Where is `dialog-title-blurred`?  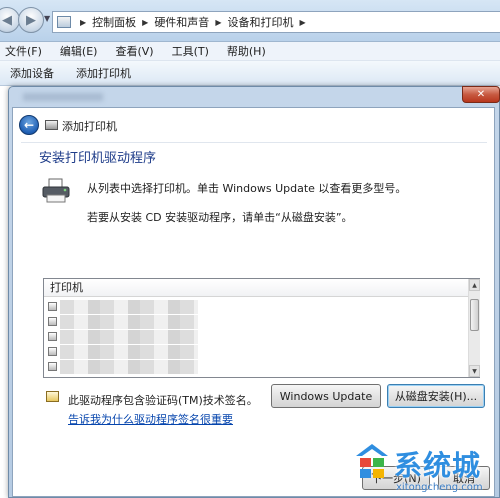
dialog-title-blurred is located at coordinates (63, 97).